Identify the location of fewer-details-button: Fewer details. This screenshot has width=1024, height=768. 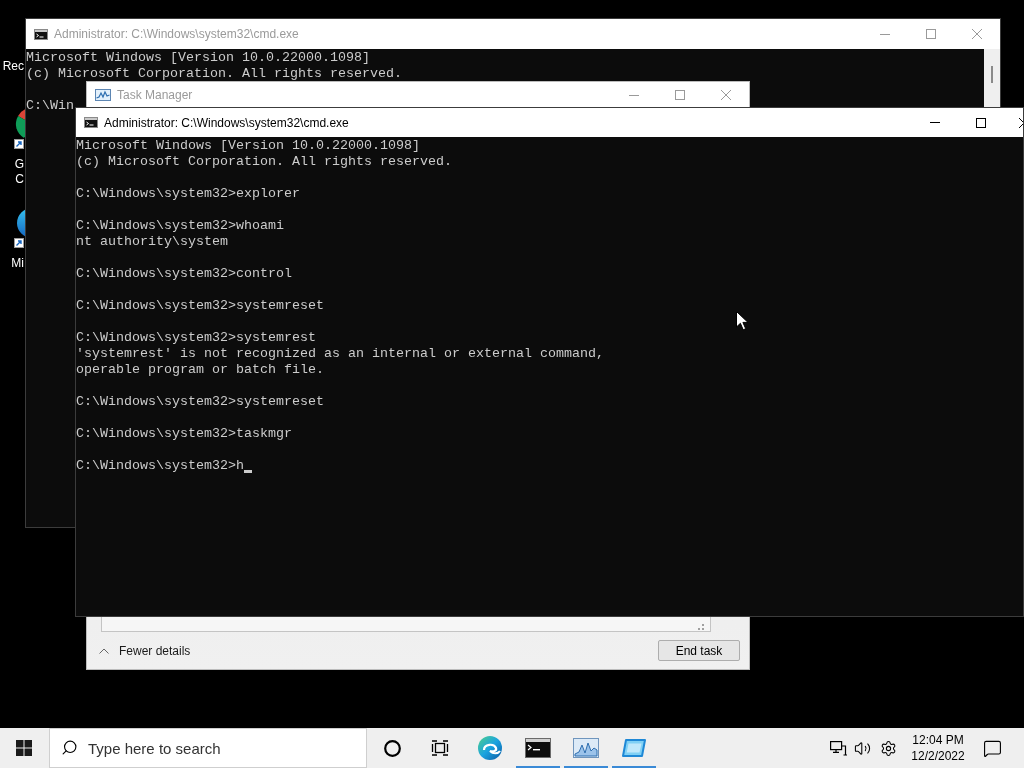
(145, 650).